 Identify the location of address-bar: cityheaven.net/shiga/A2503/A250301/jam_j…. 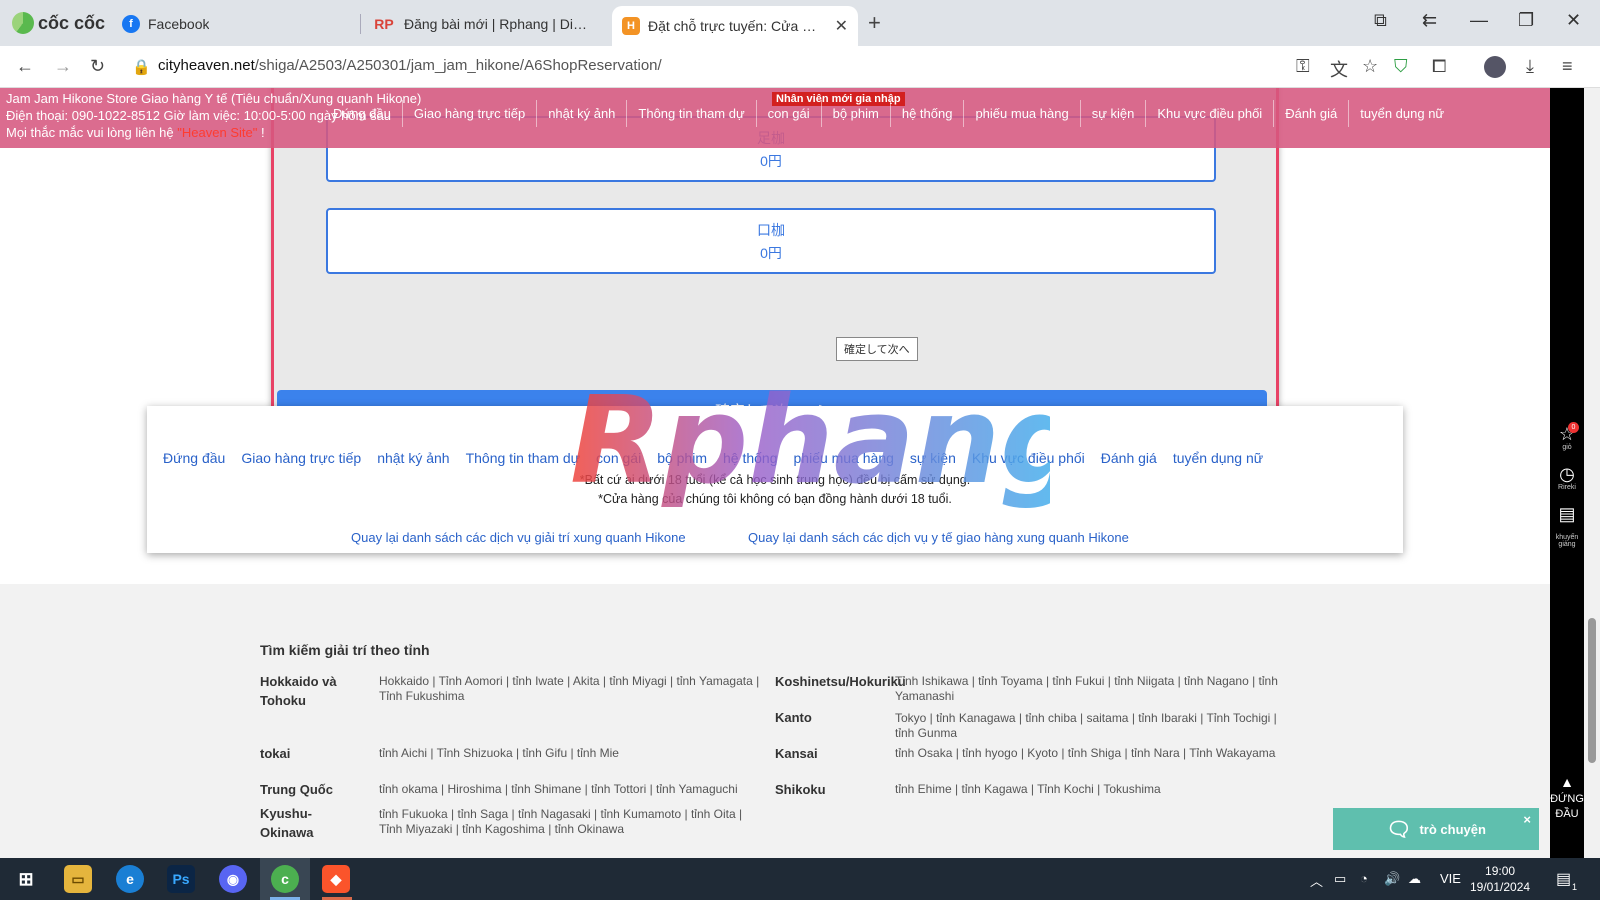
(410, 65).